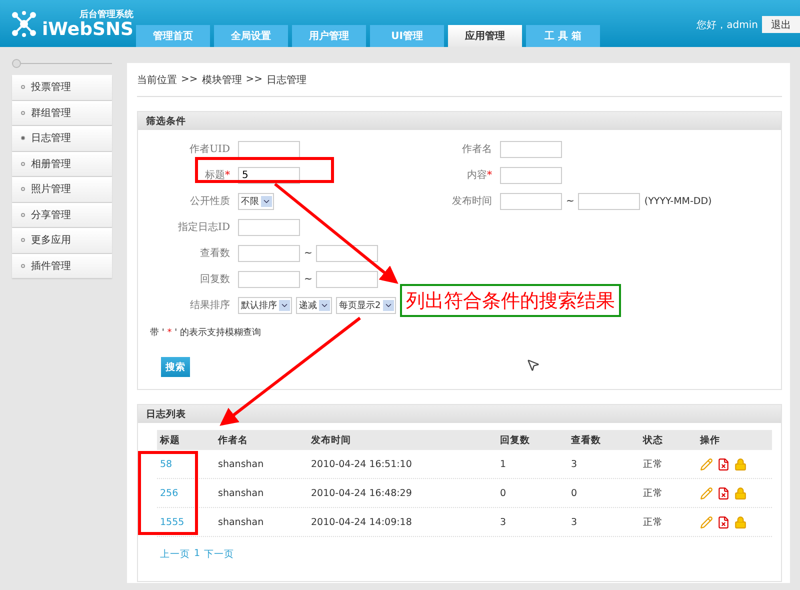 Image resolution: width=800 pixels, height=590 pixels. What do you see at coordinates (471, 201) in the screenshot?
I see `field-label: 发布时间` at bounding box center [471, 201].